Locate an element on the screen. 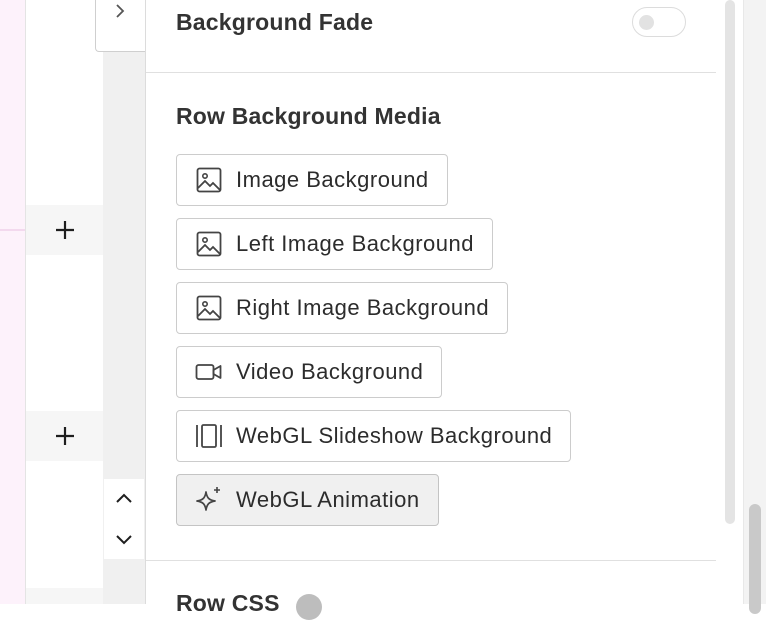  background-fade-toggle is located at coordinates (659, 22).